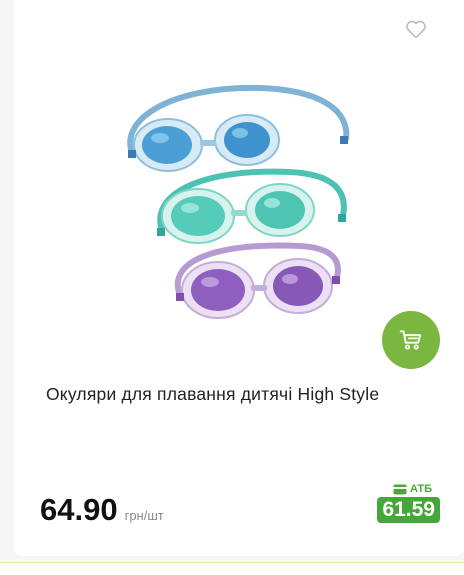  Describe the element at coordinates (238, 128) in the screenshot. I see `blue-goggles` at that location.